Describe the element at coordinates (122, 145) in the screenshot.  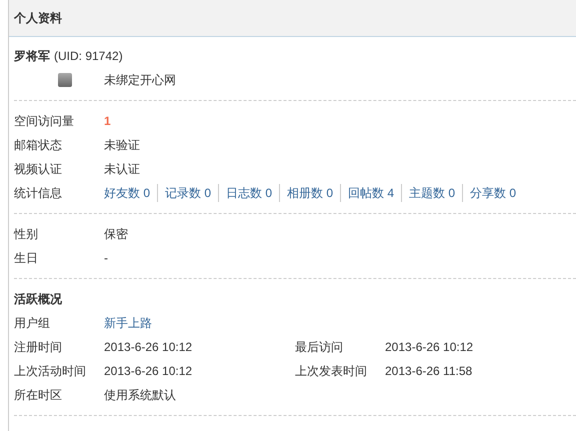
I see `field-value: 未验证` at that location.